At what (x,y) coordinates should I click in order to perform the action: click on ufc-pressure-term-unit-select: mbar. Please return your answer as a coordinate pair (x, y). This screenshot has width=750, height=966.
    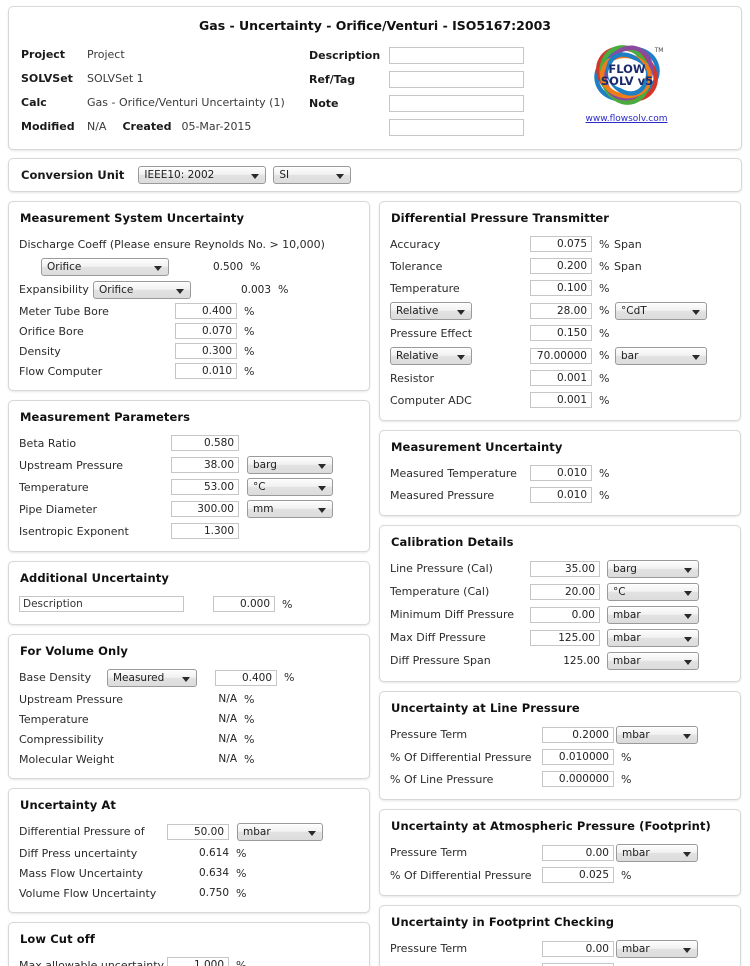
    Looking at the image, I should click on (657, 948).